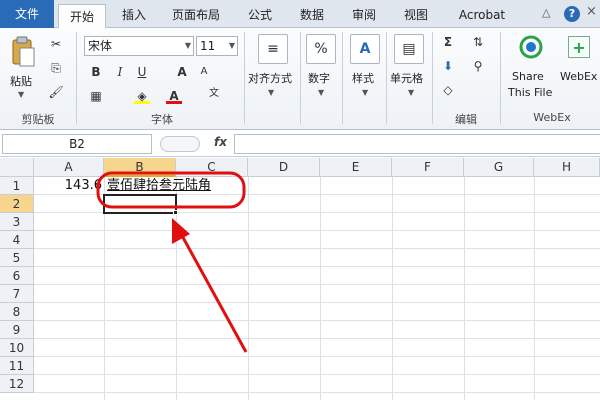 This screenshot has width=600, height=400. Describe the element at coordinates (417, 144) in the screenshot. I see `formula-input` at that location.